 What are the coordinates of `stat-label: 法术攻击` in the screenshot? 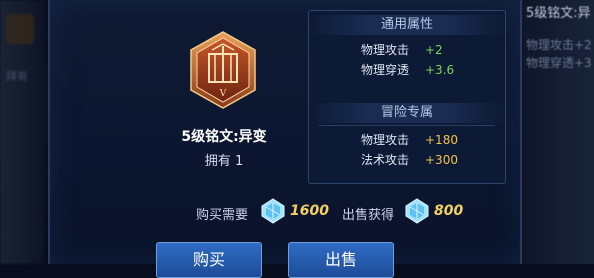 It's located at (385, 160).